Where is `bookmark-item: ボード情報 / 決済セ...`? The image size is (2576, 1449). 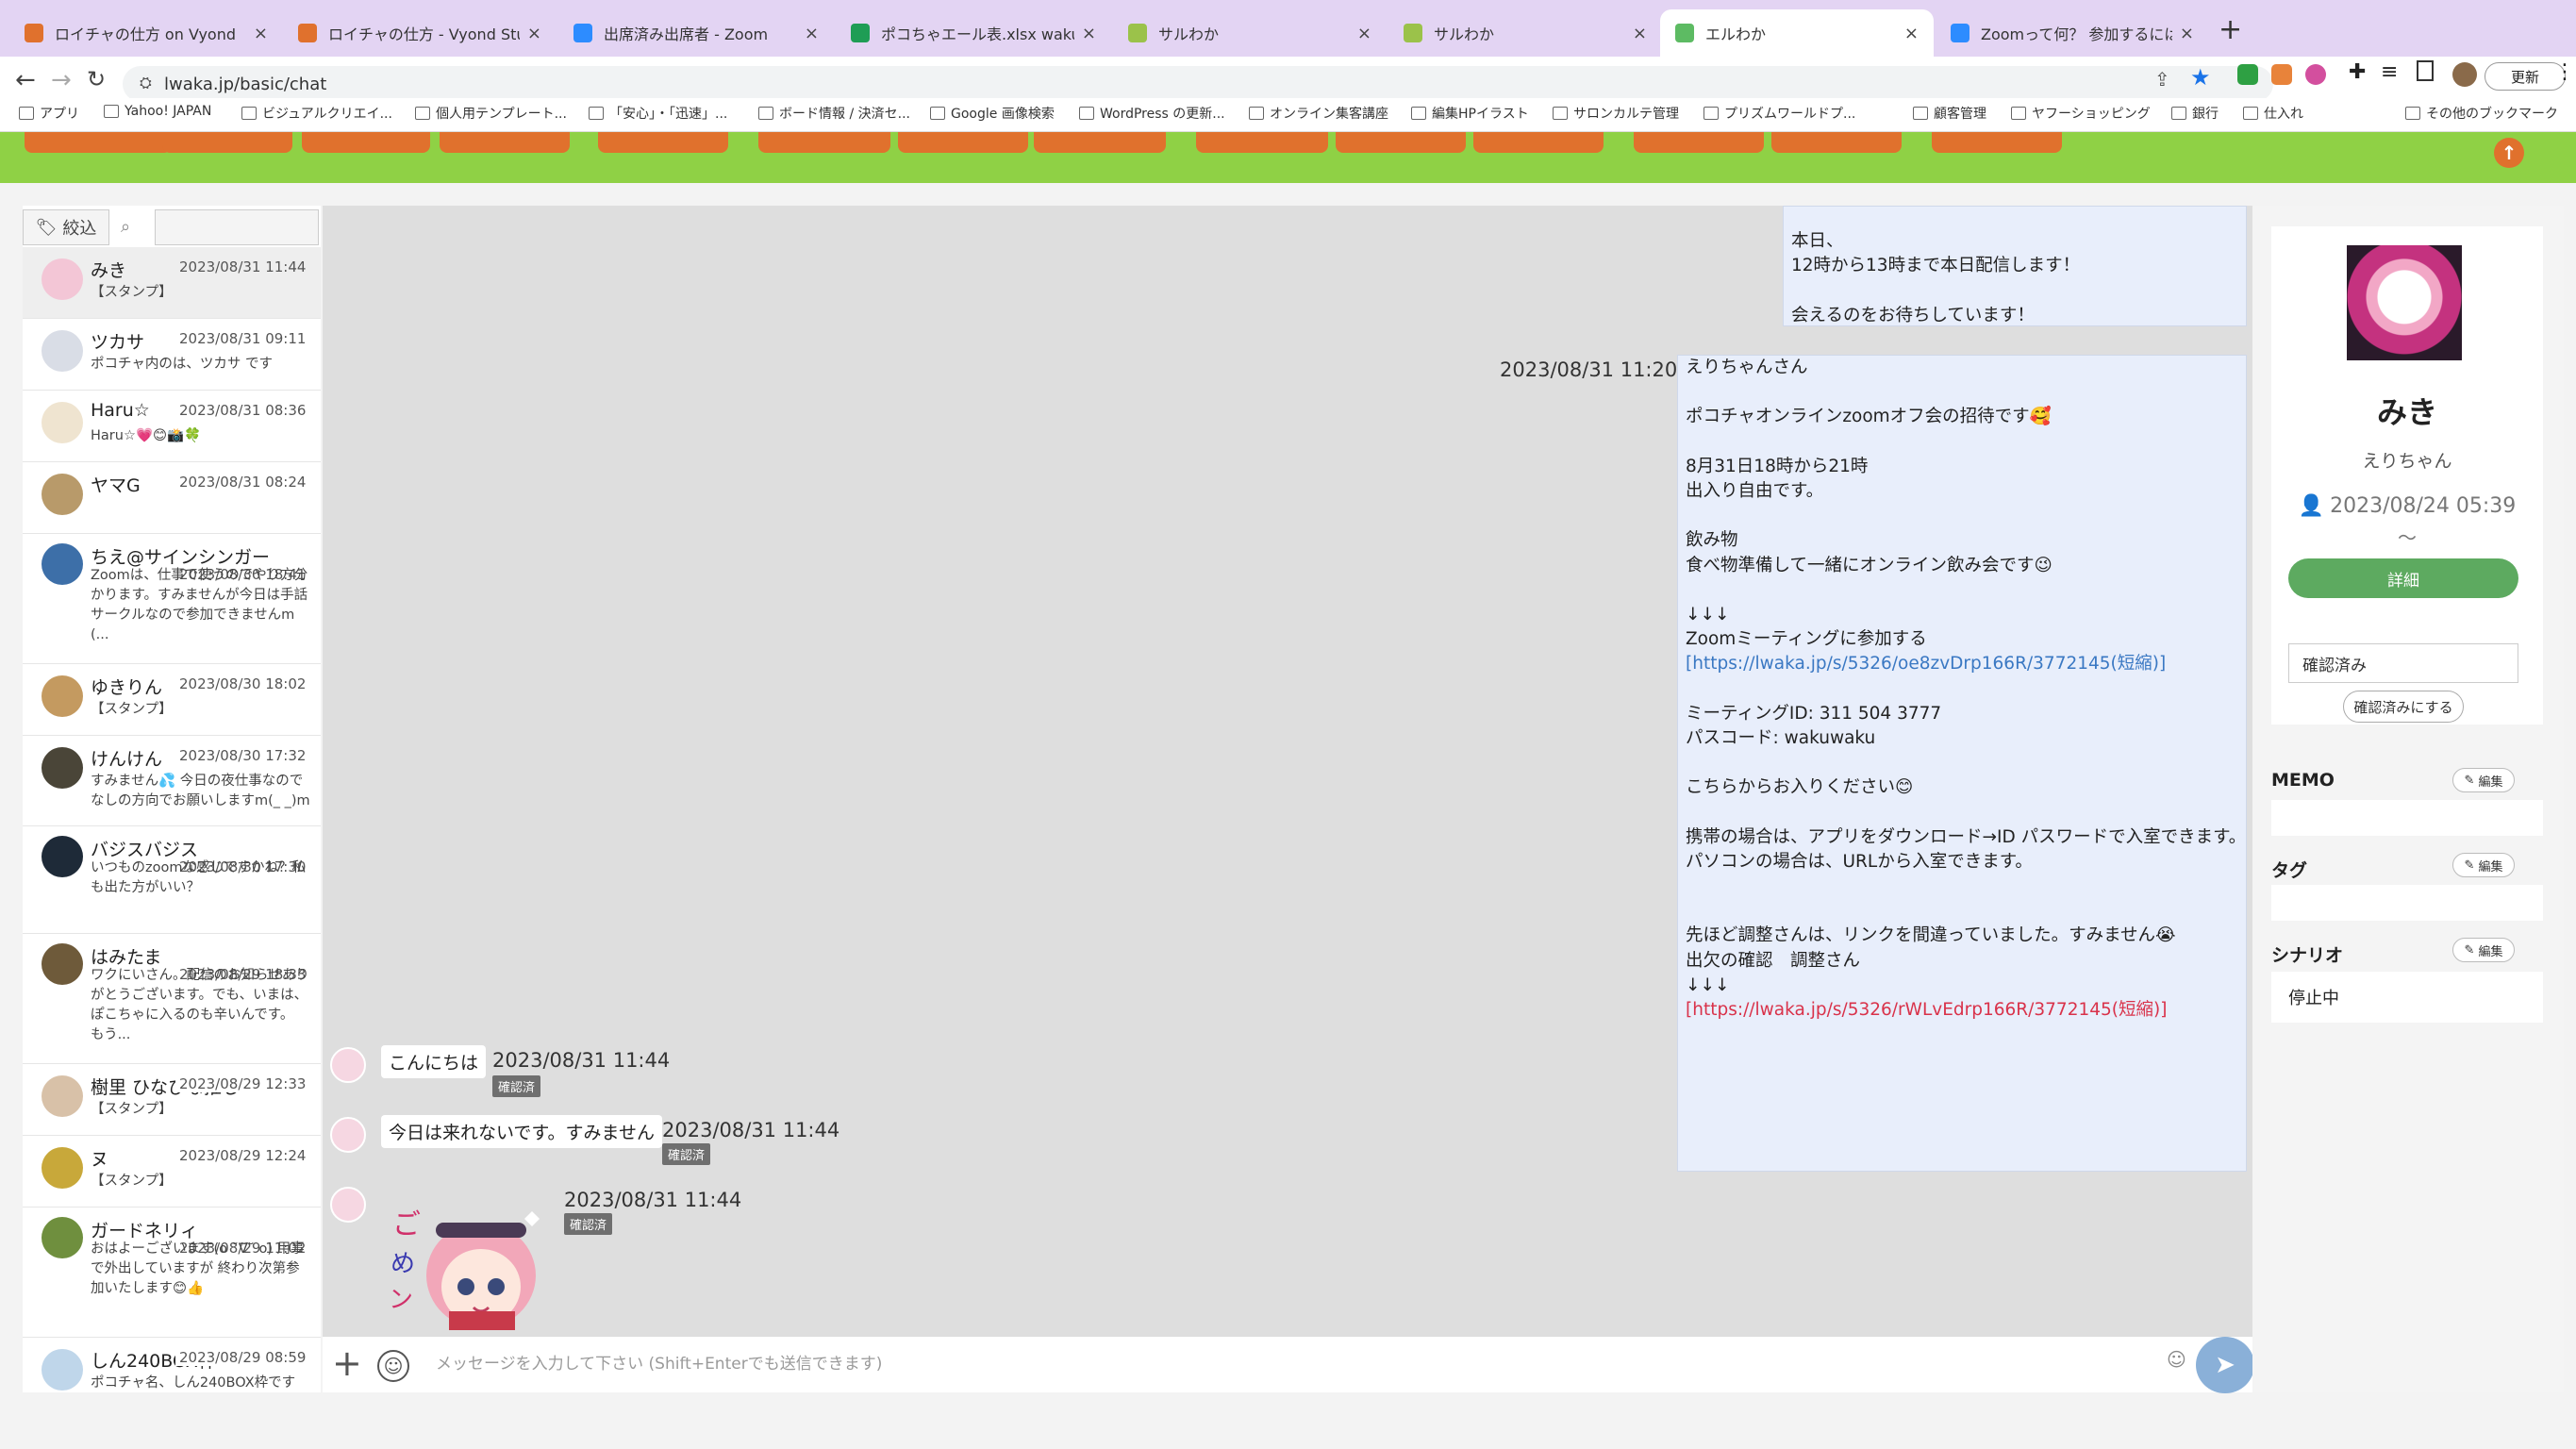 bookmark-item: ボード情報 / 決済セ... is located at coordinates (834, 113).